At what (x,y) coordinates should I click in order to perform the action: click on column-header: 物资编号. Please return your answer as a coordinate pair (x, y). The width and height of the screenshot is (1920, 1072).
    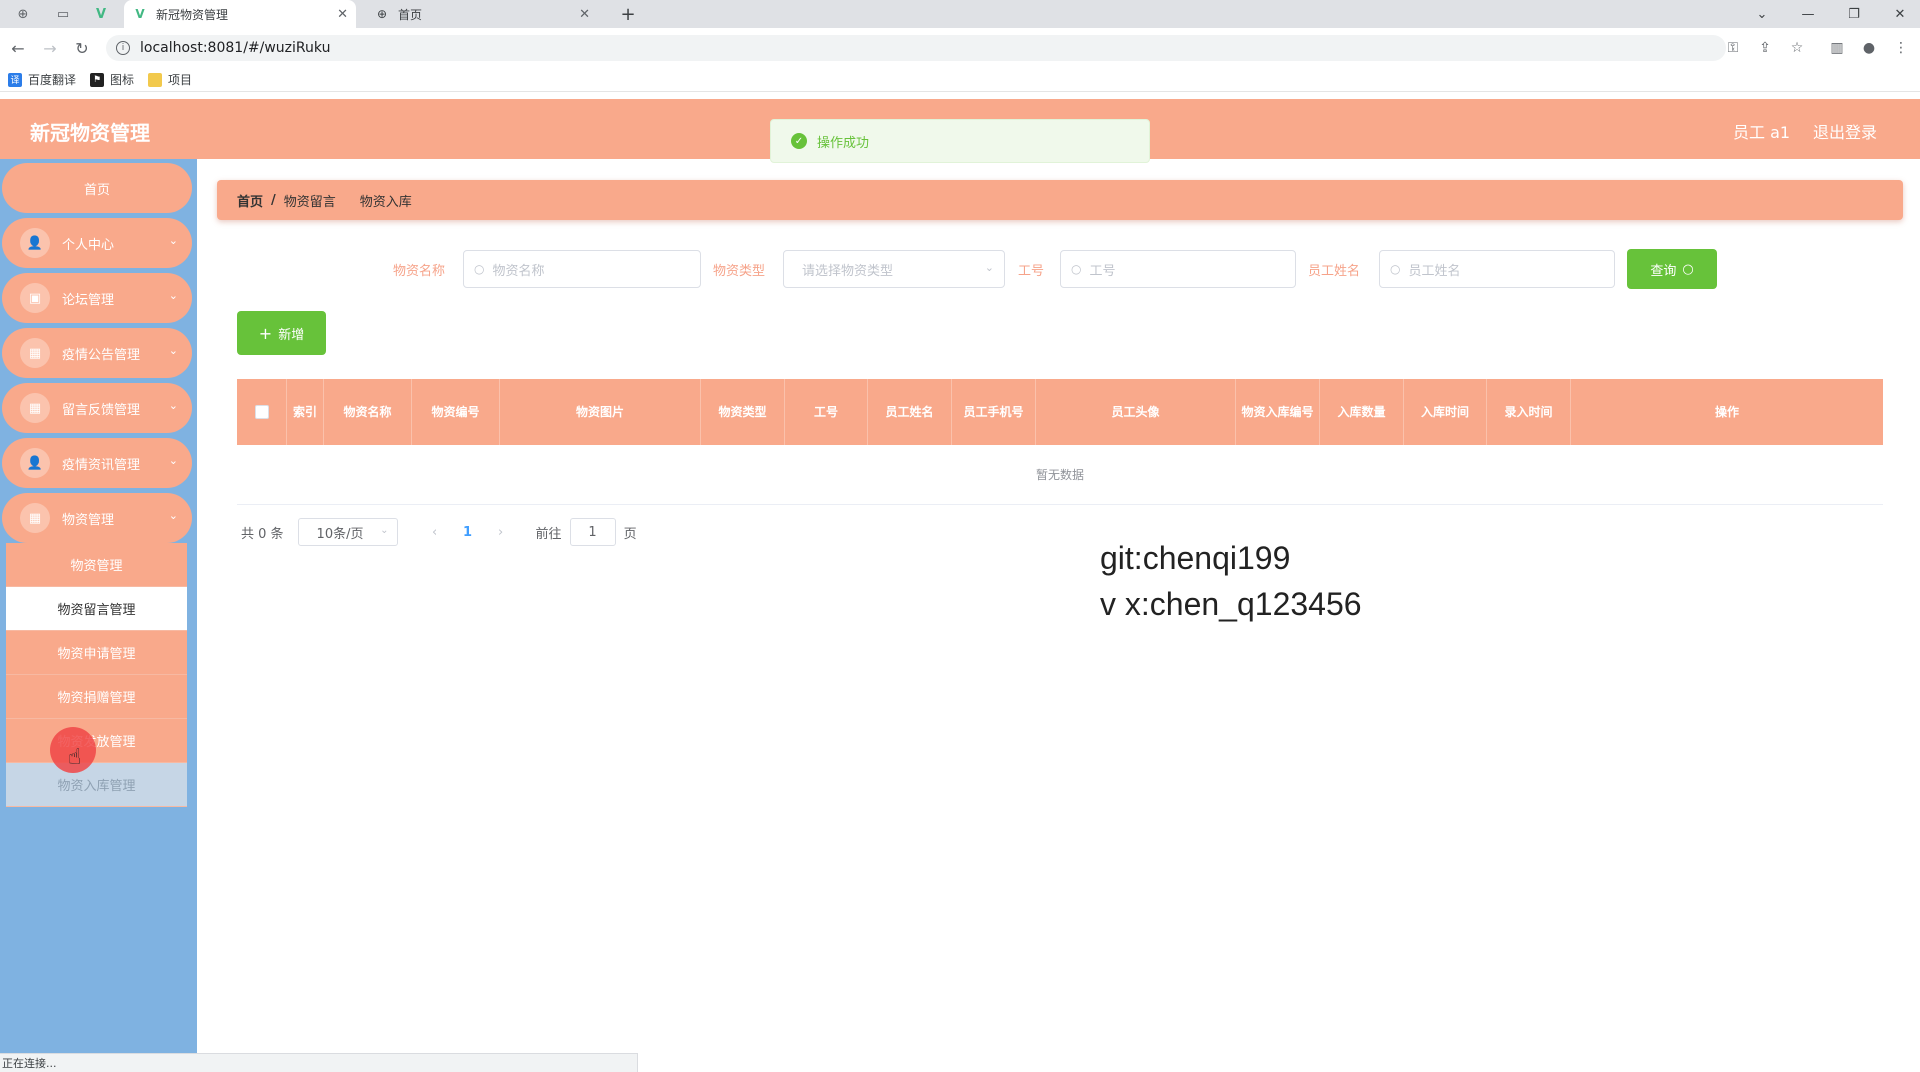
    Looking at the image, I should click on (456, 412).